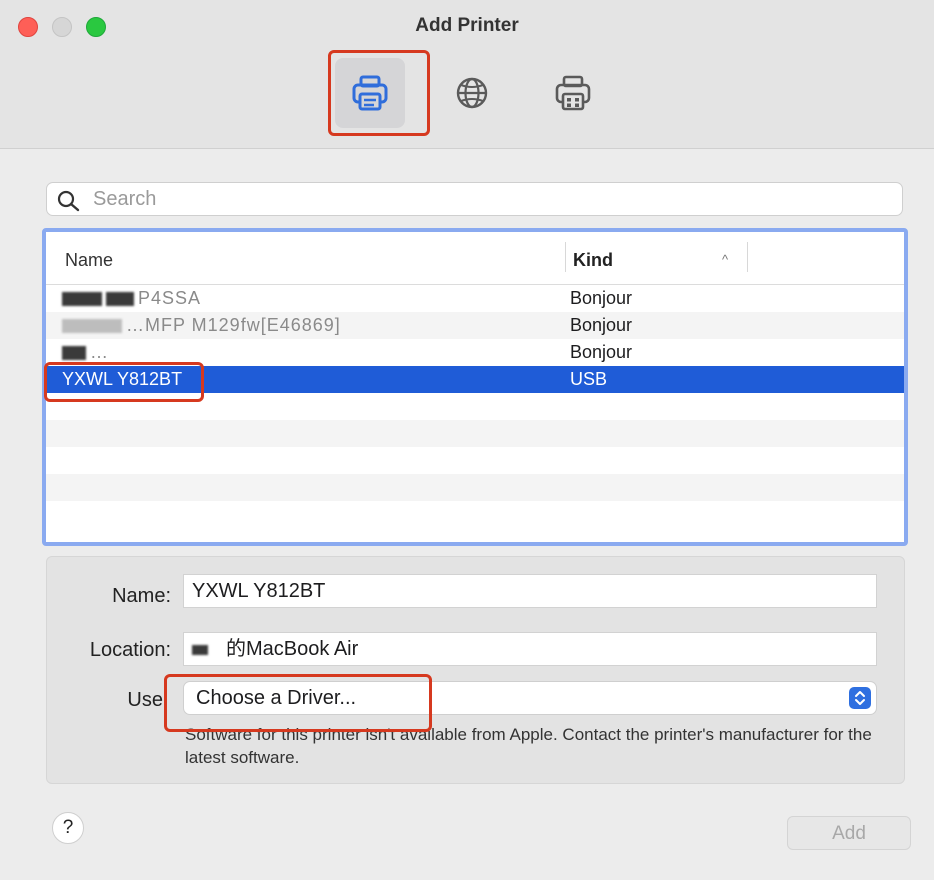 The width and height of the screenshot is (934, 880). I want to click on column-name: Name, so click(89, 260).